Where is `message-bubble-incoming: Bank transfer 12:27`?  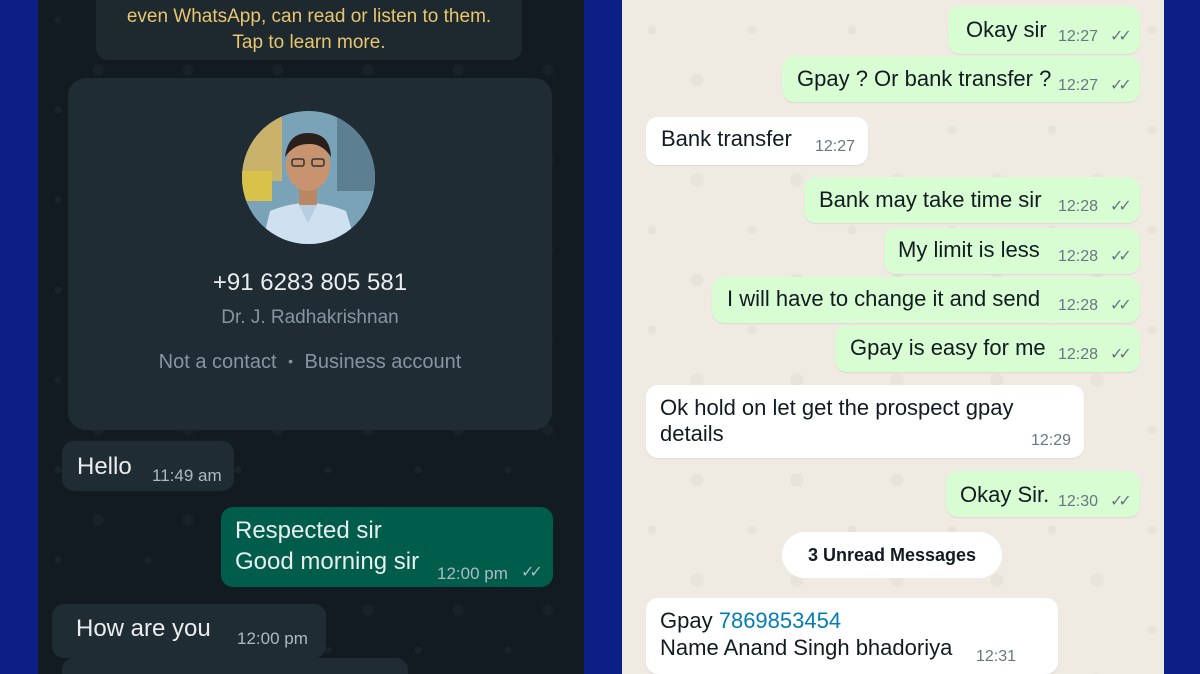
message-bubble-incoming: Bank transfer 12:27 is located at coordinates (757, 141).